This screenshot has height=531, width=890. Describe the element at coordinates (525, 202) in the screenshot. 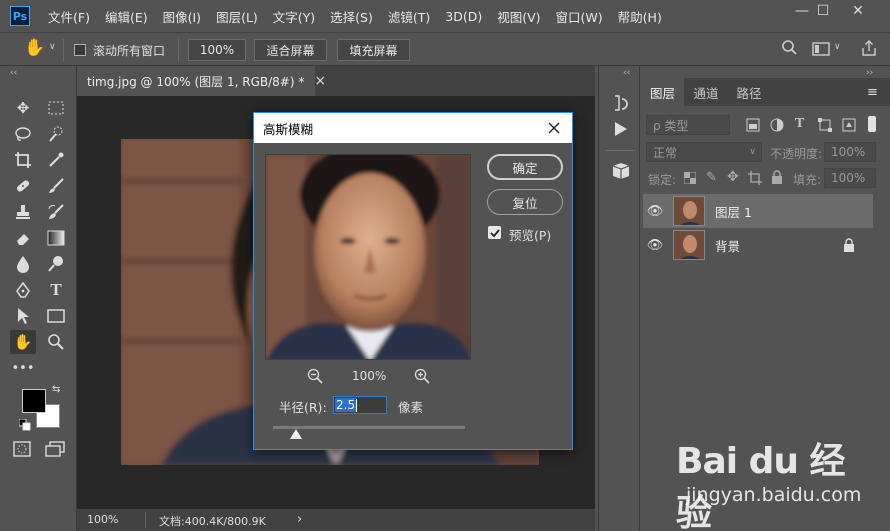

I see `reset-button: 复位` at that location.